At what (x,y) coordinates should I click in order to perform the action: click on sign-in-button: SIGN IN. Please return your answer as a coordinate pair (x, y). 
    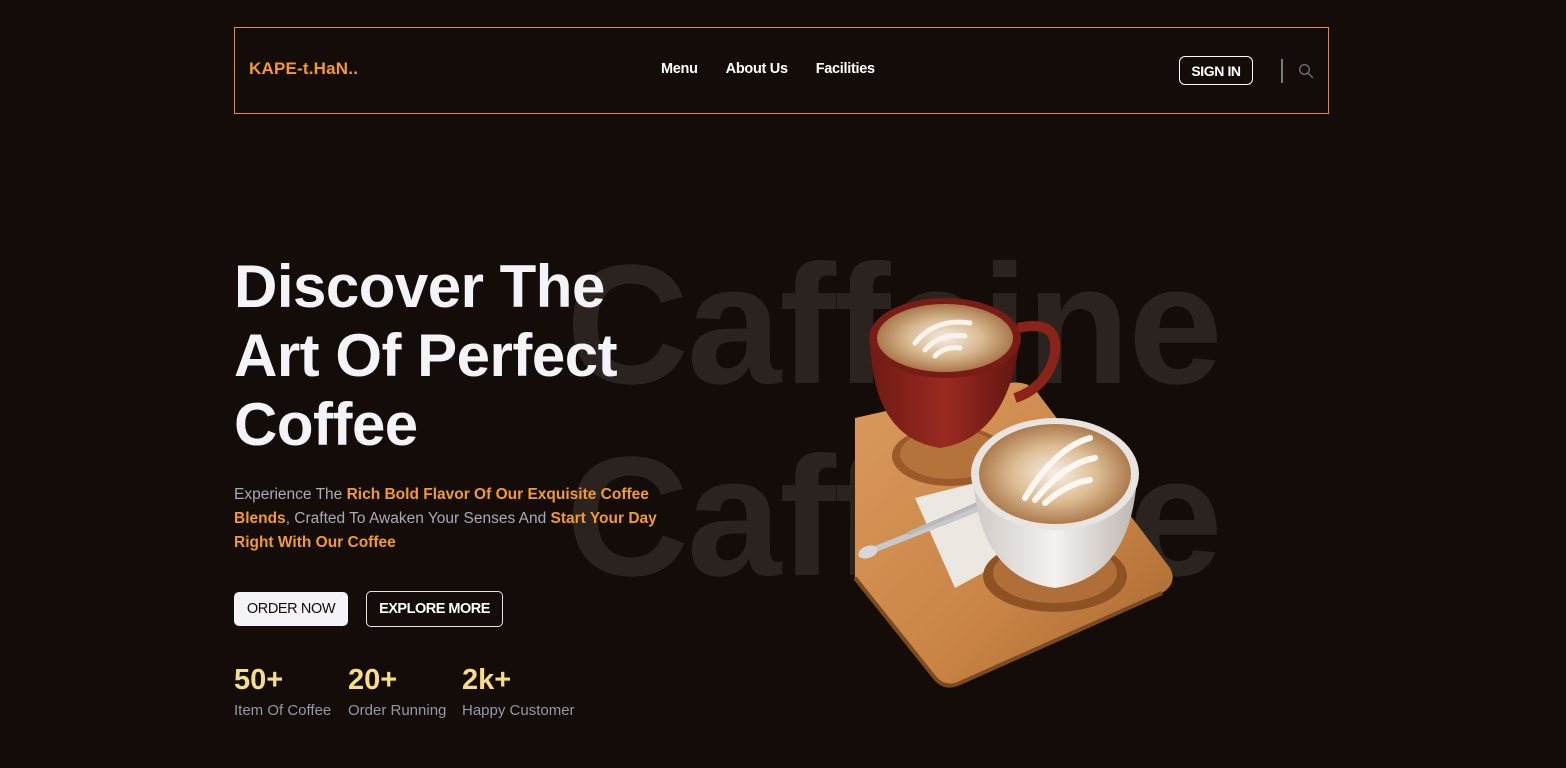
    Looking at the image, I should click on (1216, 70).